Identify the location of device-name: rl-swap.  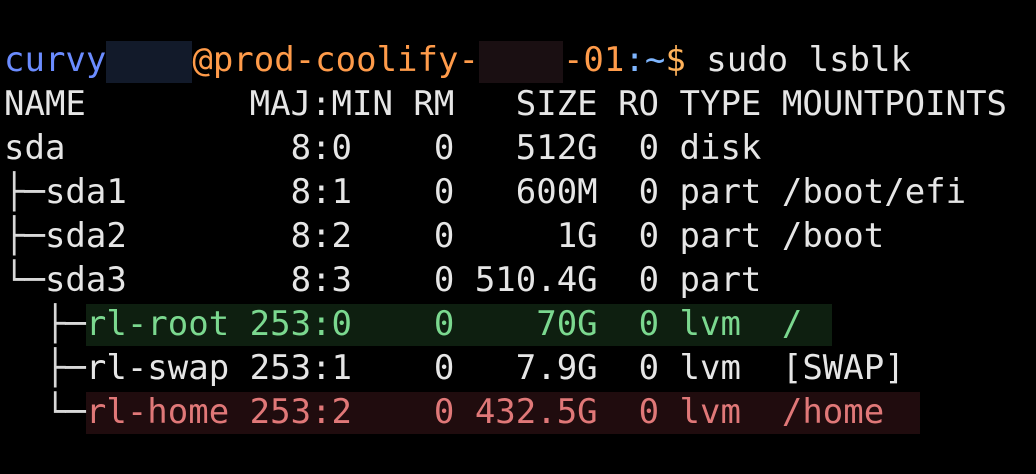
(157, 368).